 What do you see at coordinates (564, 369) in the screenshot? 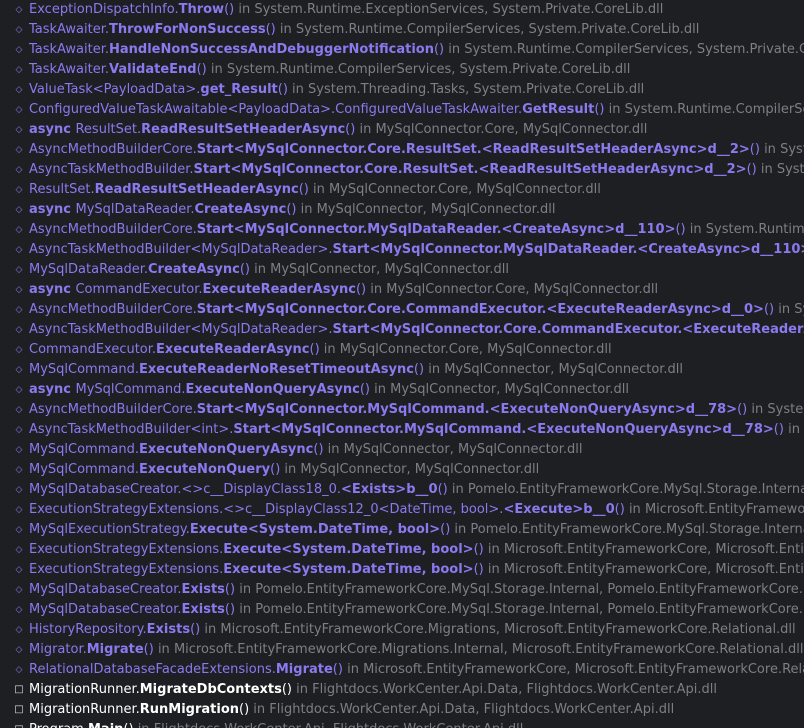
I see `frame-location: MySqlConnector, MySqlConnector.dll` at bounding box center [564, 369].